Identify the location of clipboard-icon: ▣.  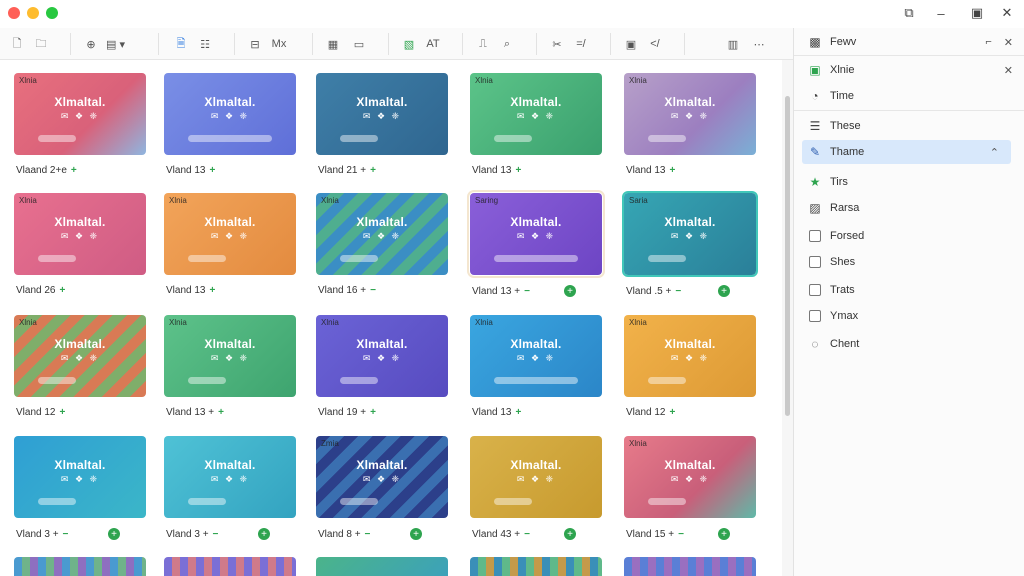
(977, 13).